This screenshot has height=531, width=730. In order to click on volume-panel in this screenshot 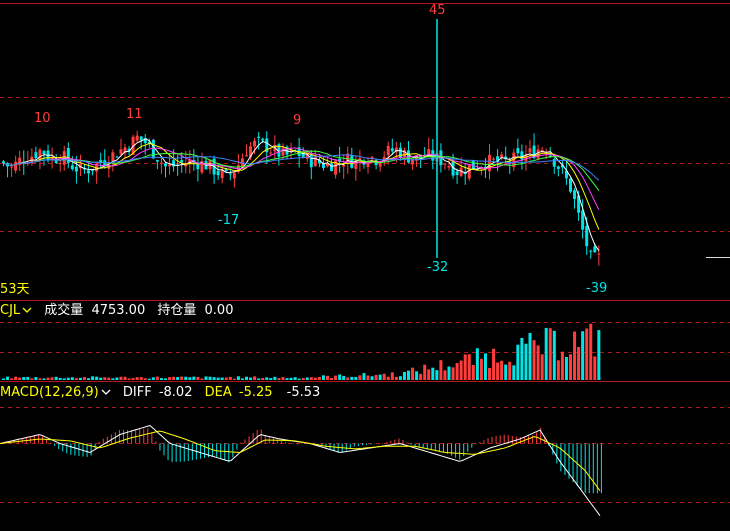, I will do `click(365, 351)`.